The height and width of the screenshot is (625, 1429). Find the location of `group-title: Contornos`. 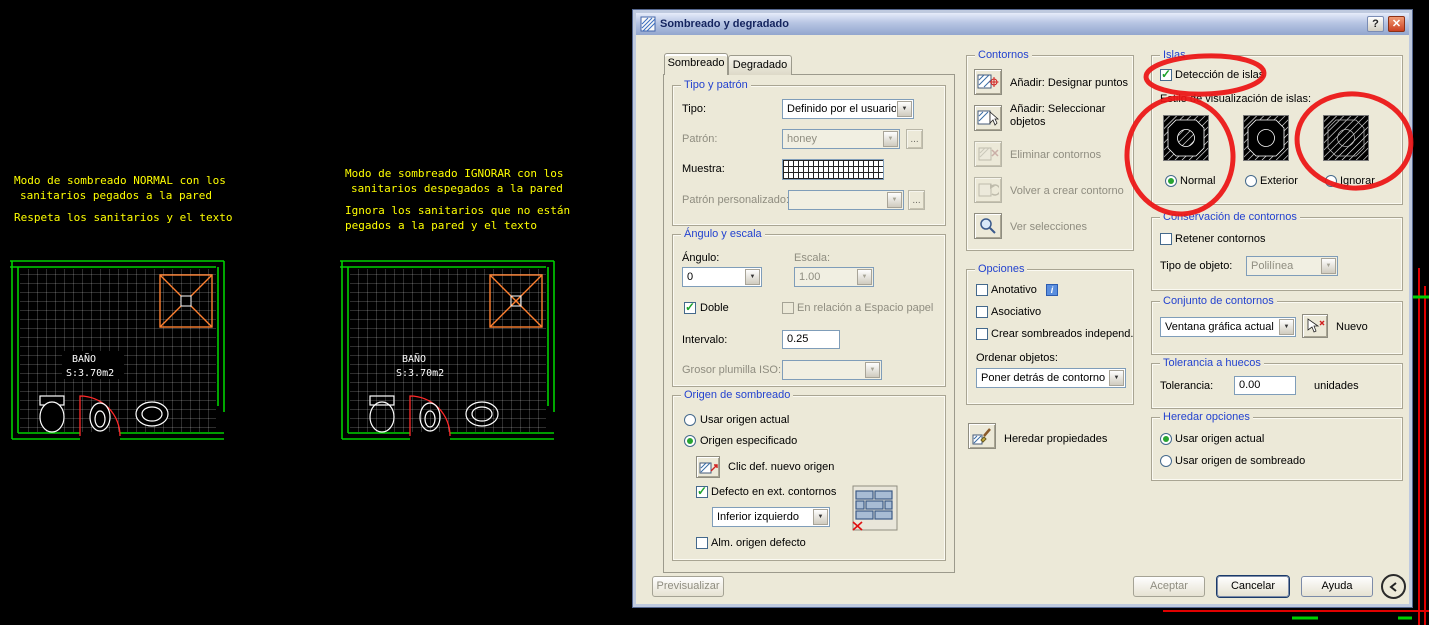

group-title: Contornos is located at coordinates (1003, 55).